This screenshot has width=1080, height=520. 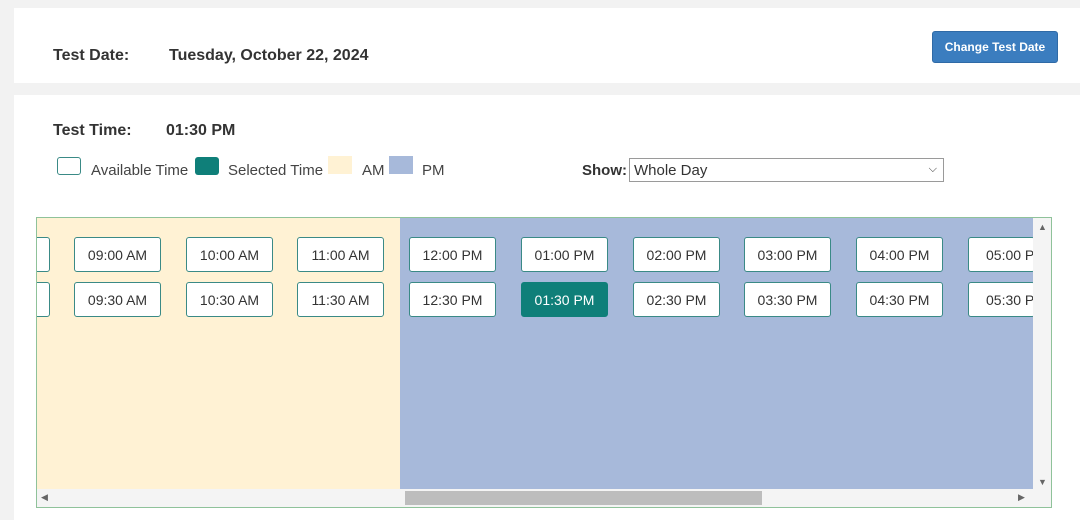 What do you see at coordinates (452, 299) in the screenshot?
I see `time-slot: 12:30 PM` at bounding box center [452, 299].